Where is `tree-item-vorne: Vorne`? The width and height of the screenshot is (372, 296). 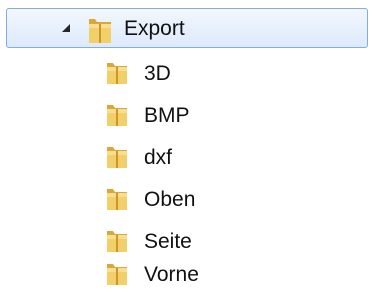 tree-item-vorne: Vorne is located at coordinates (186, 275).